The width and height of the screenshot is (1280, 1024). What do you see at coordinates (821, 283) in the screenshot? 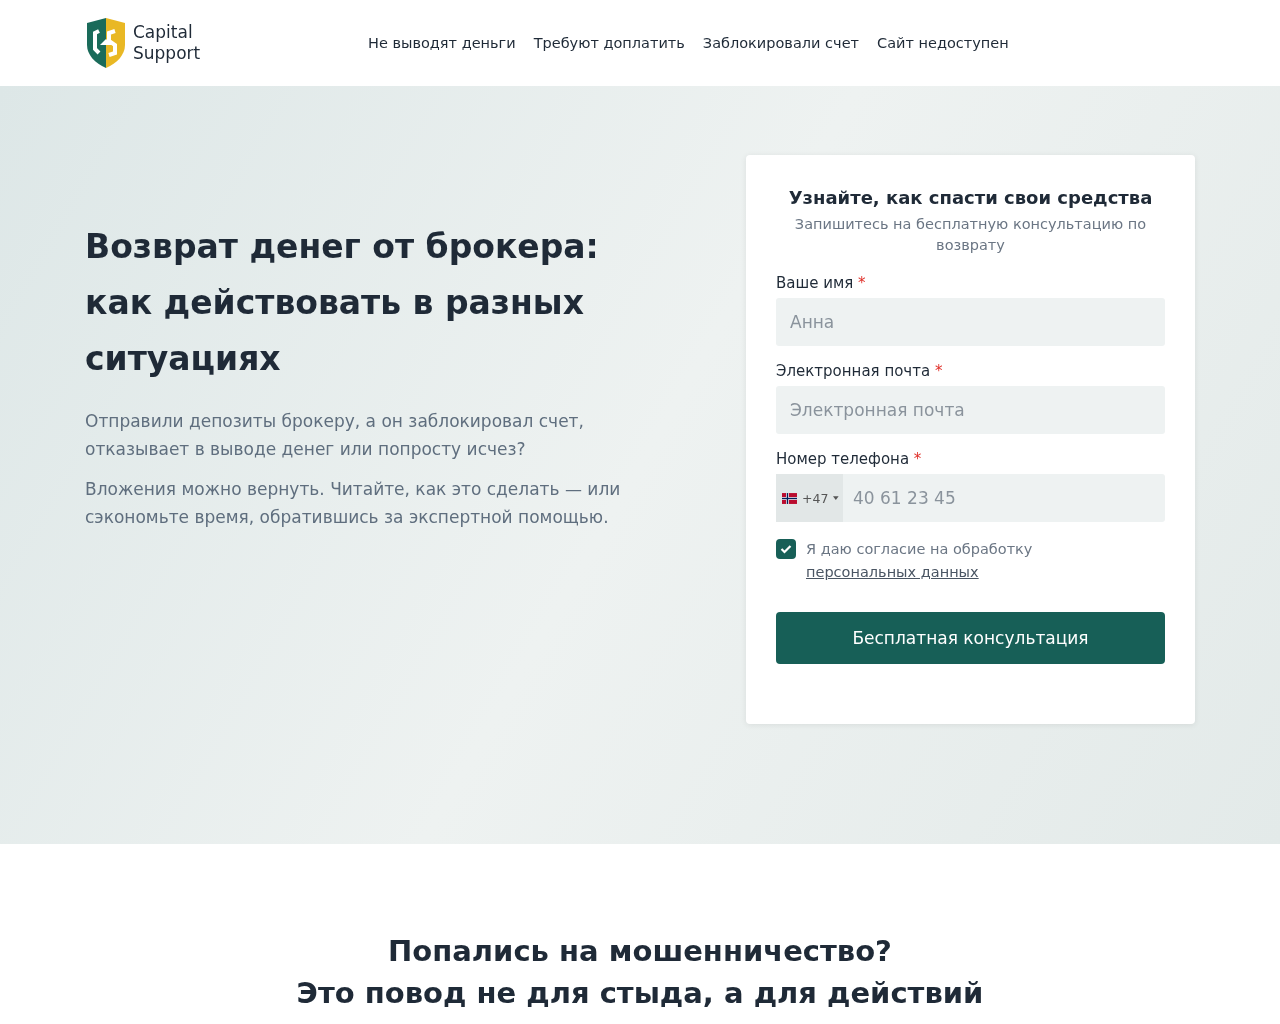
I see `field-label: Ваше имя *` at bounding box center [821, 283].